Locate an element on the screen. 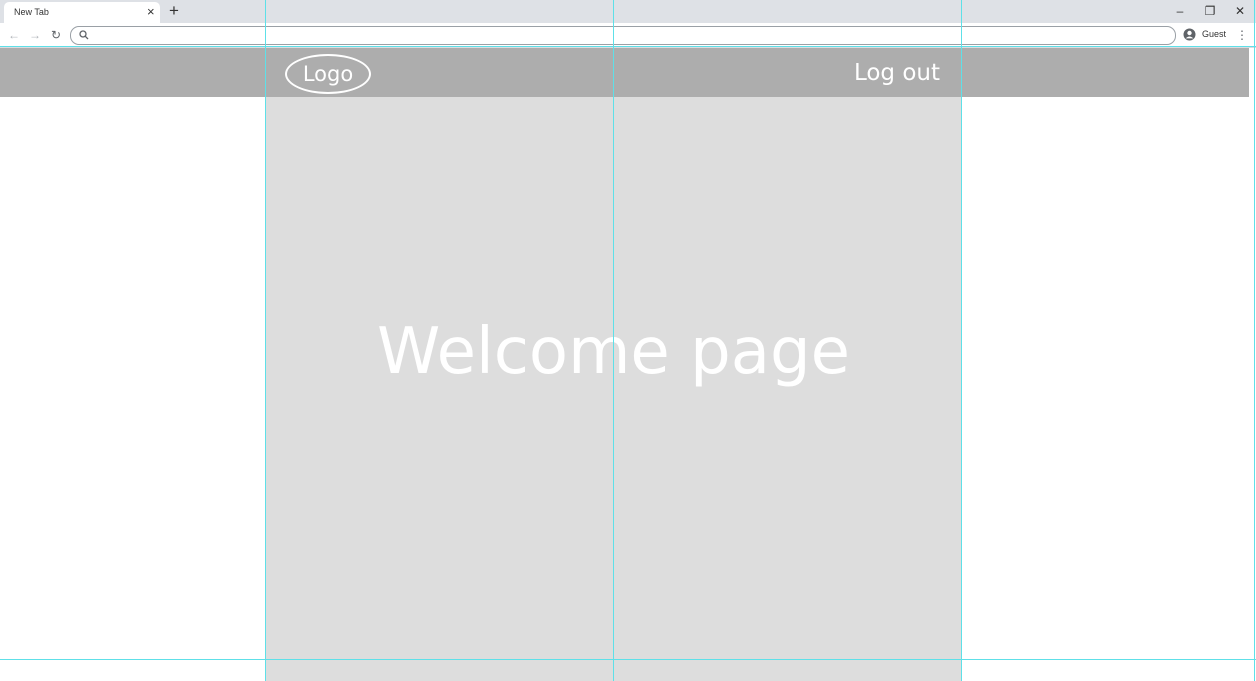 The height and width of the screenshot is (681, 1256). search-icon is located at coordinates (84, 35).